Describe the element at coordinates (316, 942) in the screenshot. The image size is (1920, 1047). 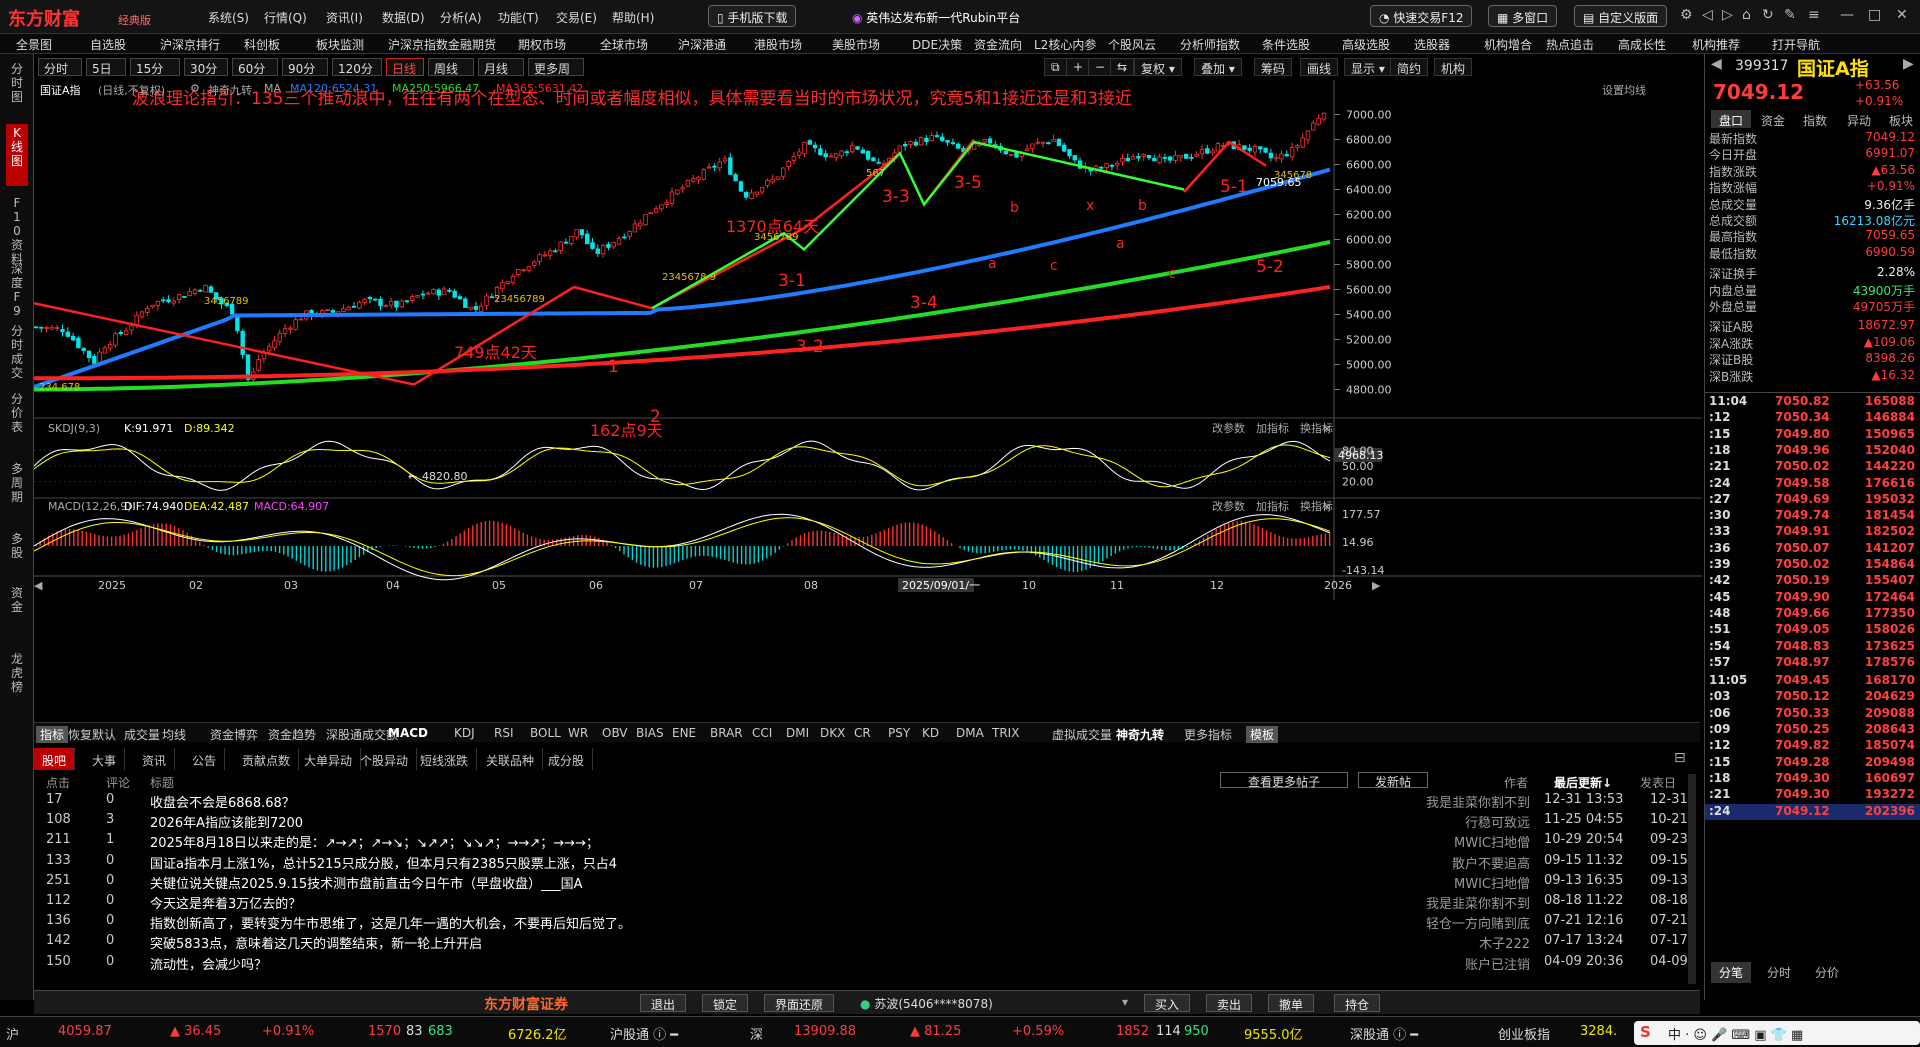
I see `post-title: 突破5833点，意味着这几天的调整结束，新一轮上升开启` at that location.